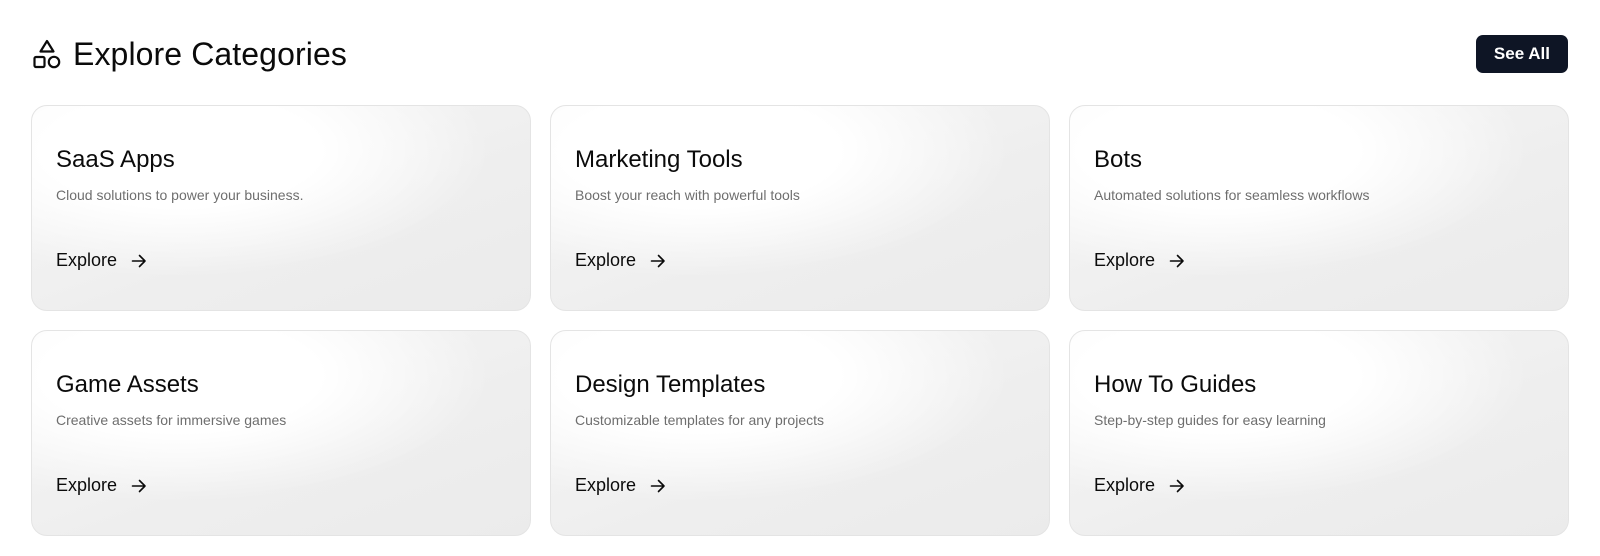 The height and width of the screenshot is (556, 1600). I want to click on card-title: How To Guides, so click(1175, 384).